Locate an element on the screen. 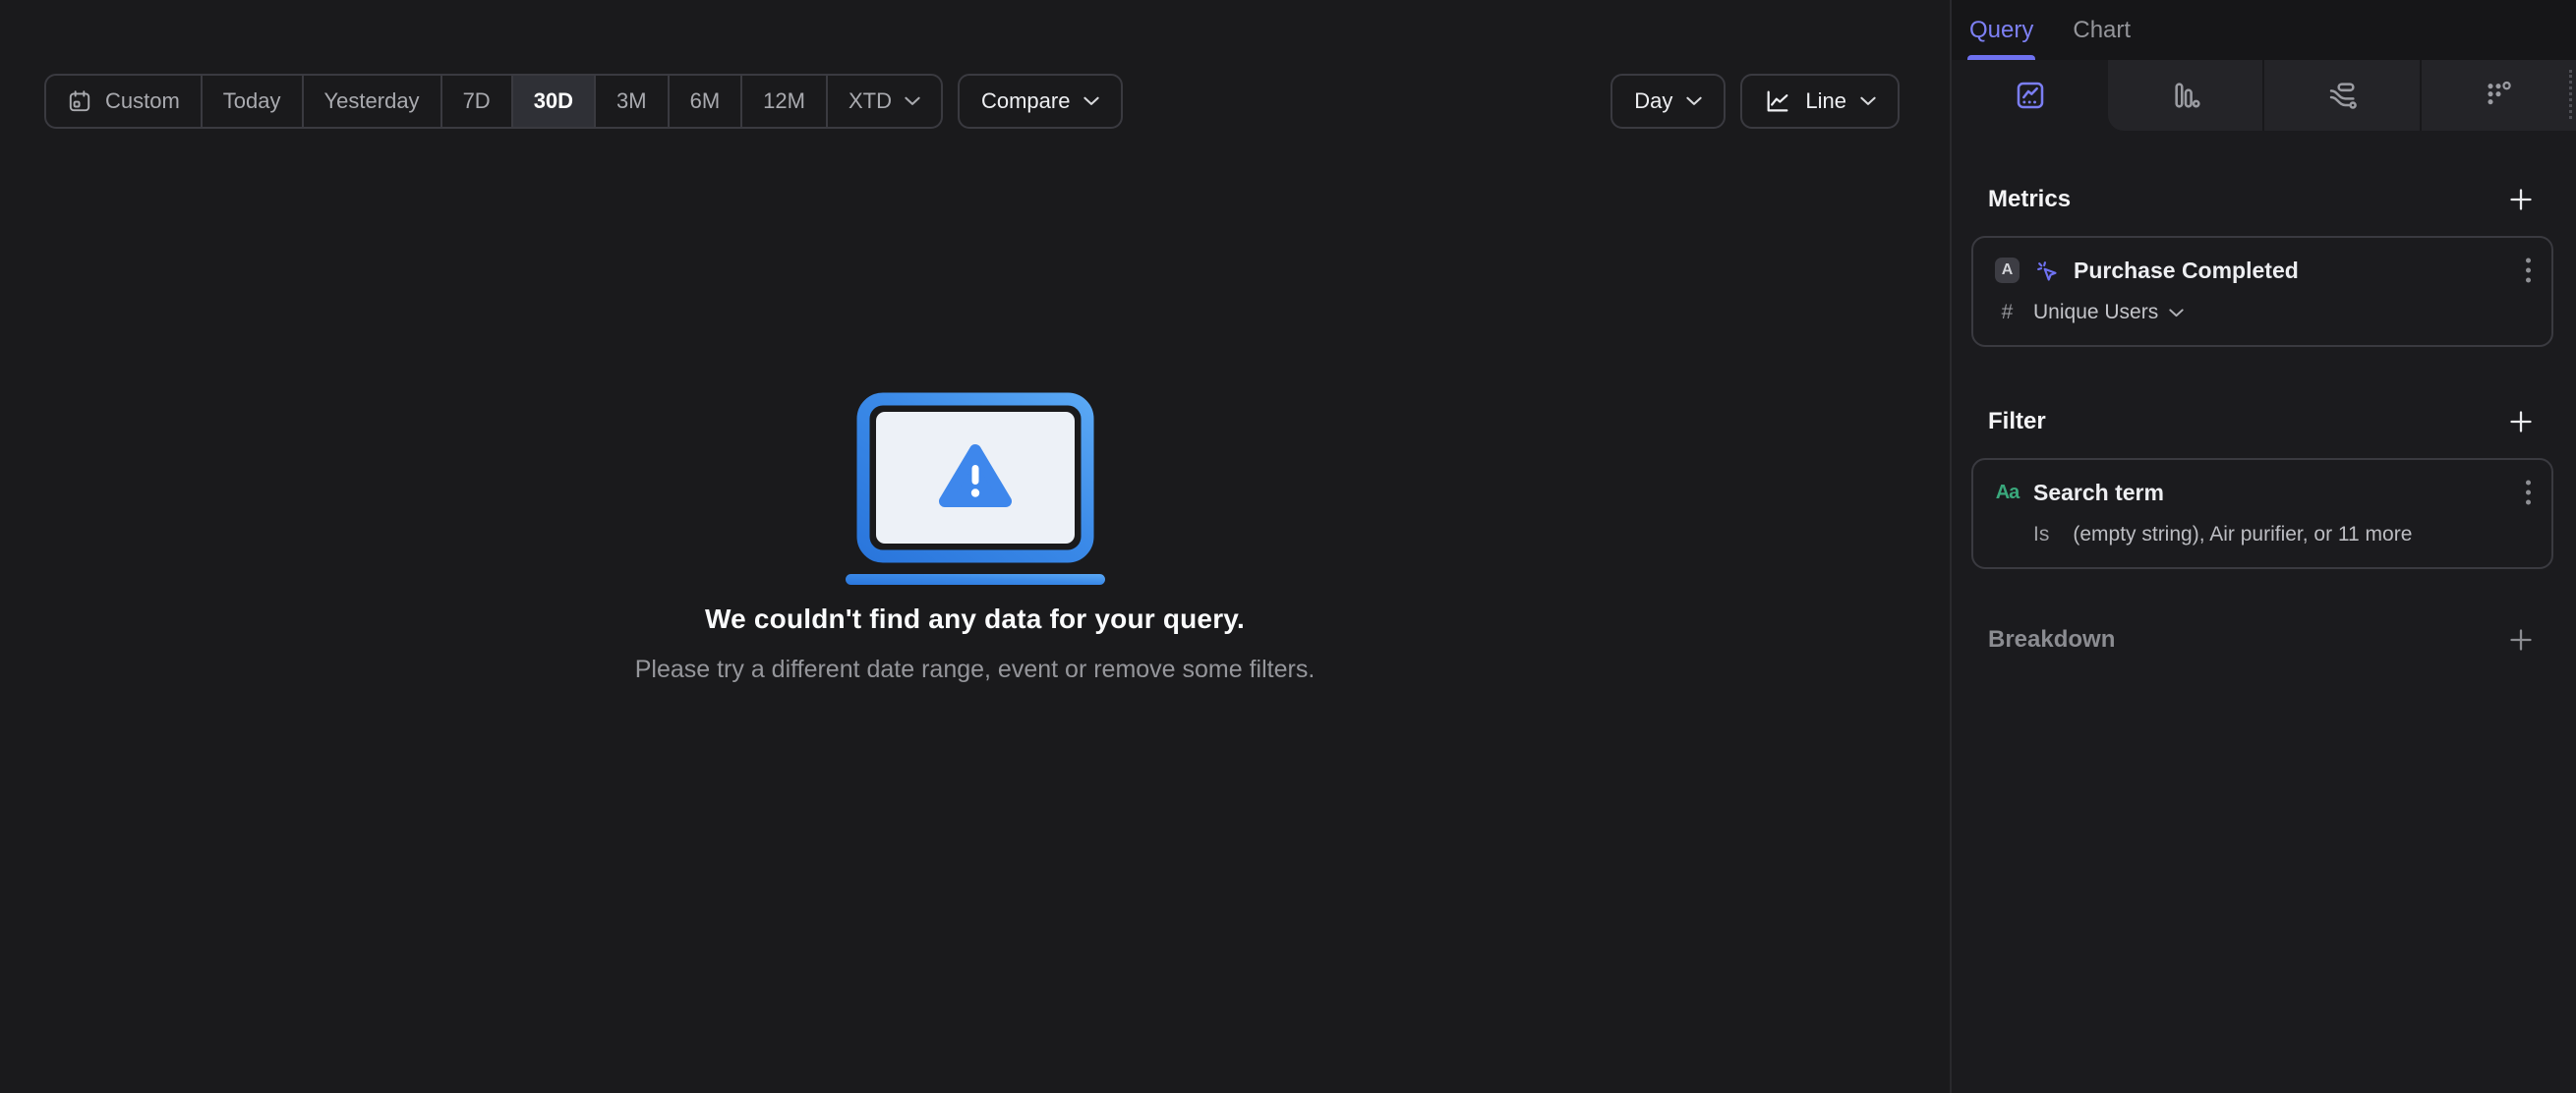 This screenshot has height=1093, width=2576. granularity-dropdown: Day is located at coordinates (1668, 101).